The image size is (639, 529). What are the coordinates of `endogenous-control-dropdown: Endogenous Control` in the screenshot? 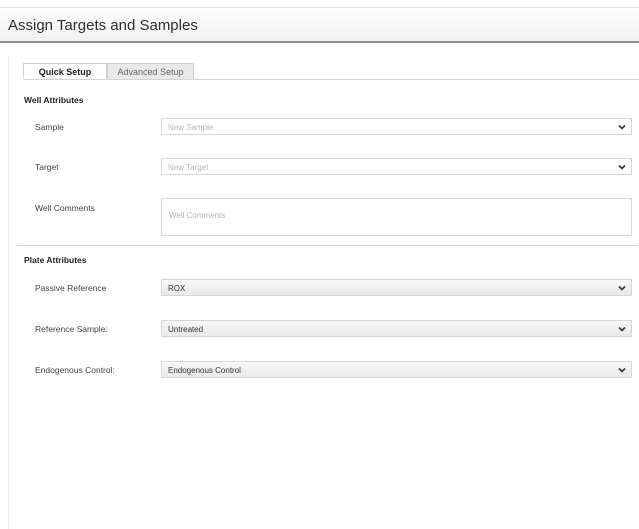 It's located at (396, 369).